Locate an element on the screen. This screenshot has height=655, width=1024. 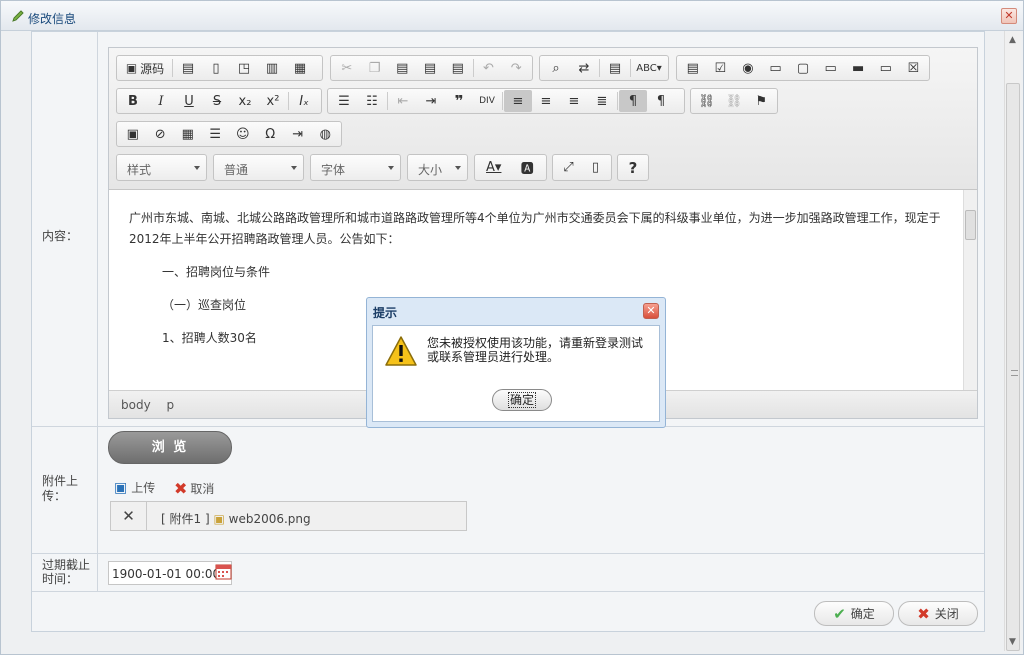
attachment-item: ✕ [ 附件1 ] ▣ web2006.png is located at coordinates (288, 516).